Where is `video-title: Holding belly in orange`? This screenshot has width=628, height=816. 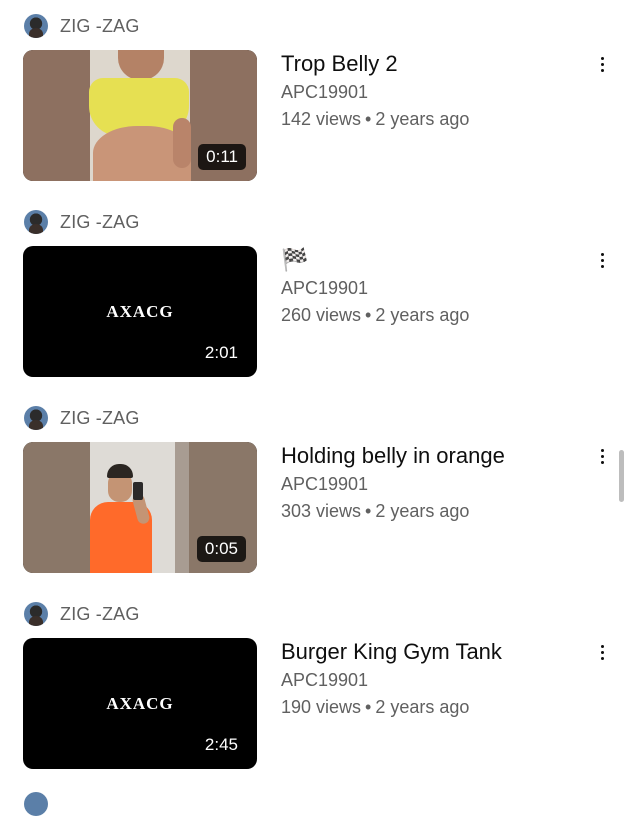
video-title: Holding belly in orange is located at coordinates (431, 456).